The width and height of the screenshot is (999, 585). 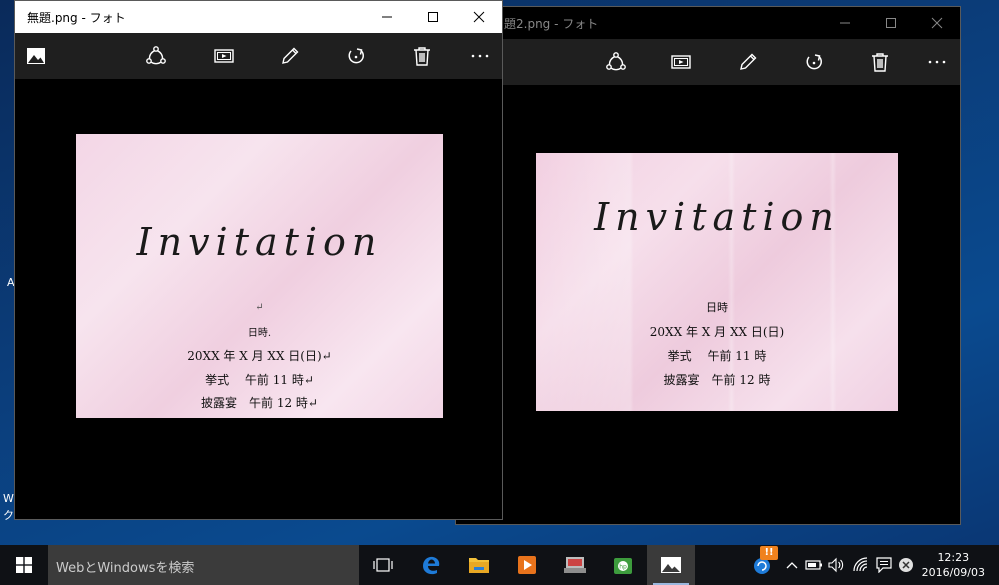 I want to click on tray-close-app, so click(x=906, y=565).